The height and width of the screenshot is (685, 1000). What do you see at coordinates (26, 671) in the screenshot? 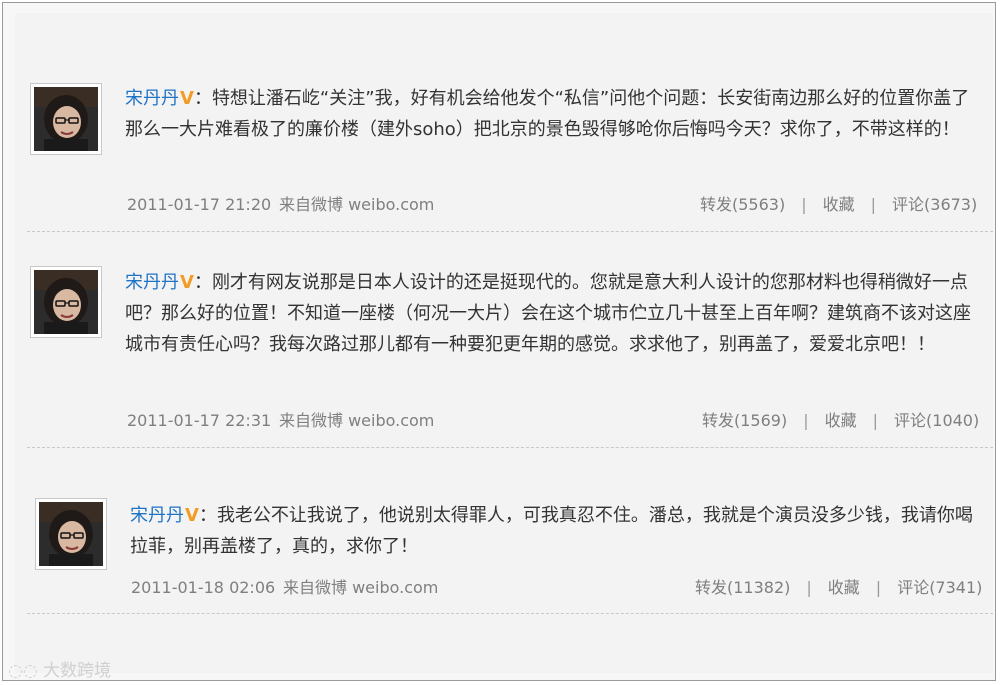
I see `watermark-logo-icon: ◌◌` at bounding box center [26, 671].